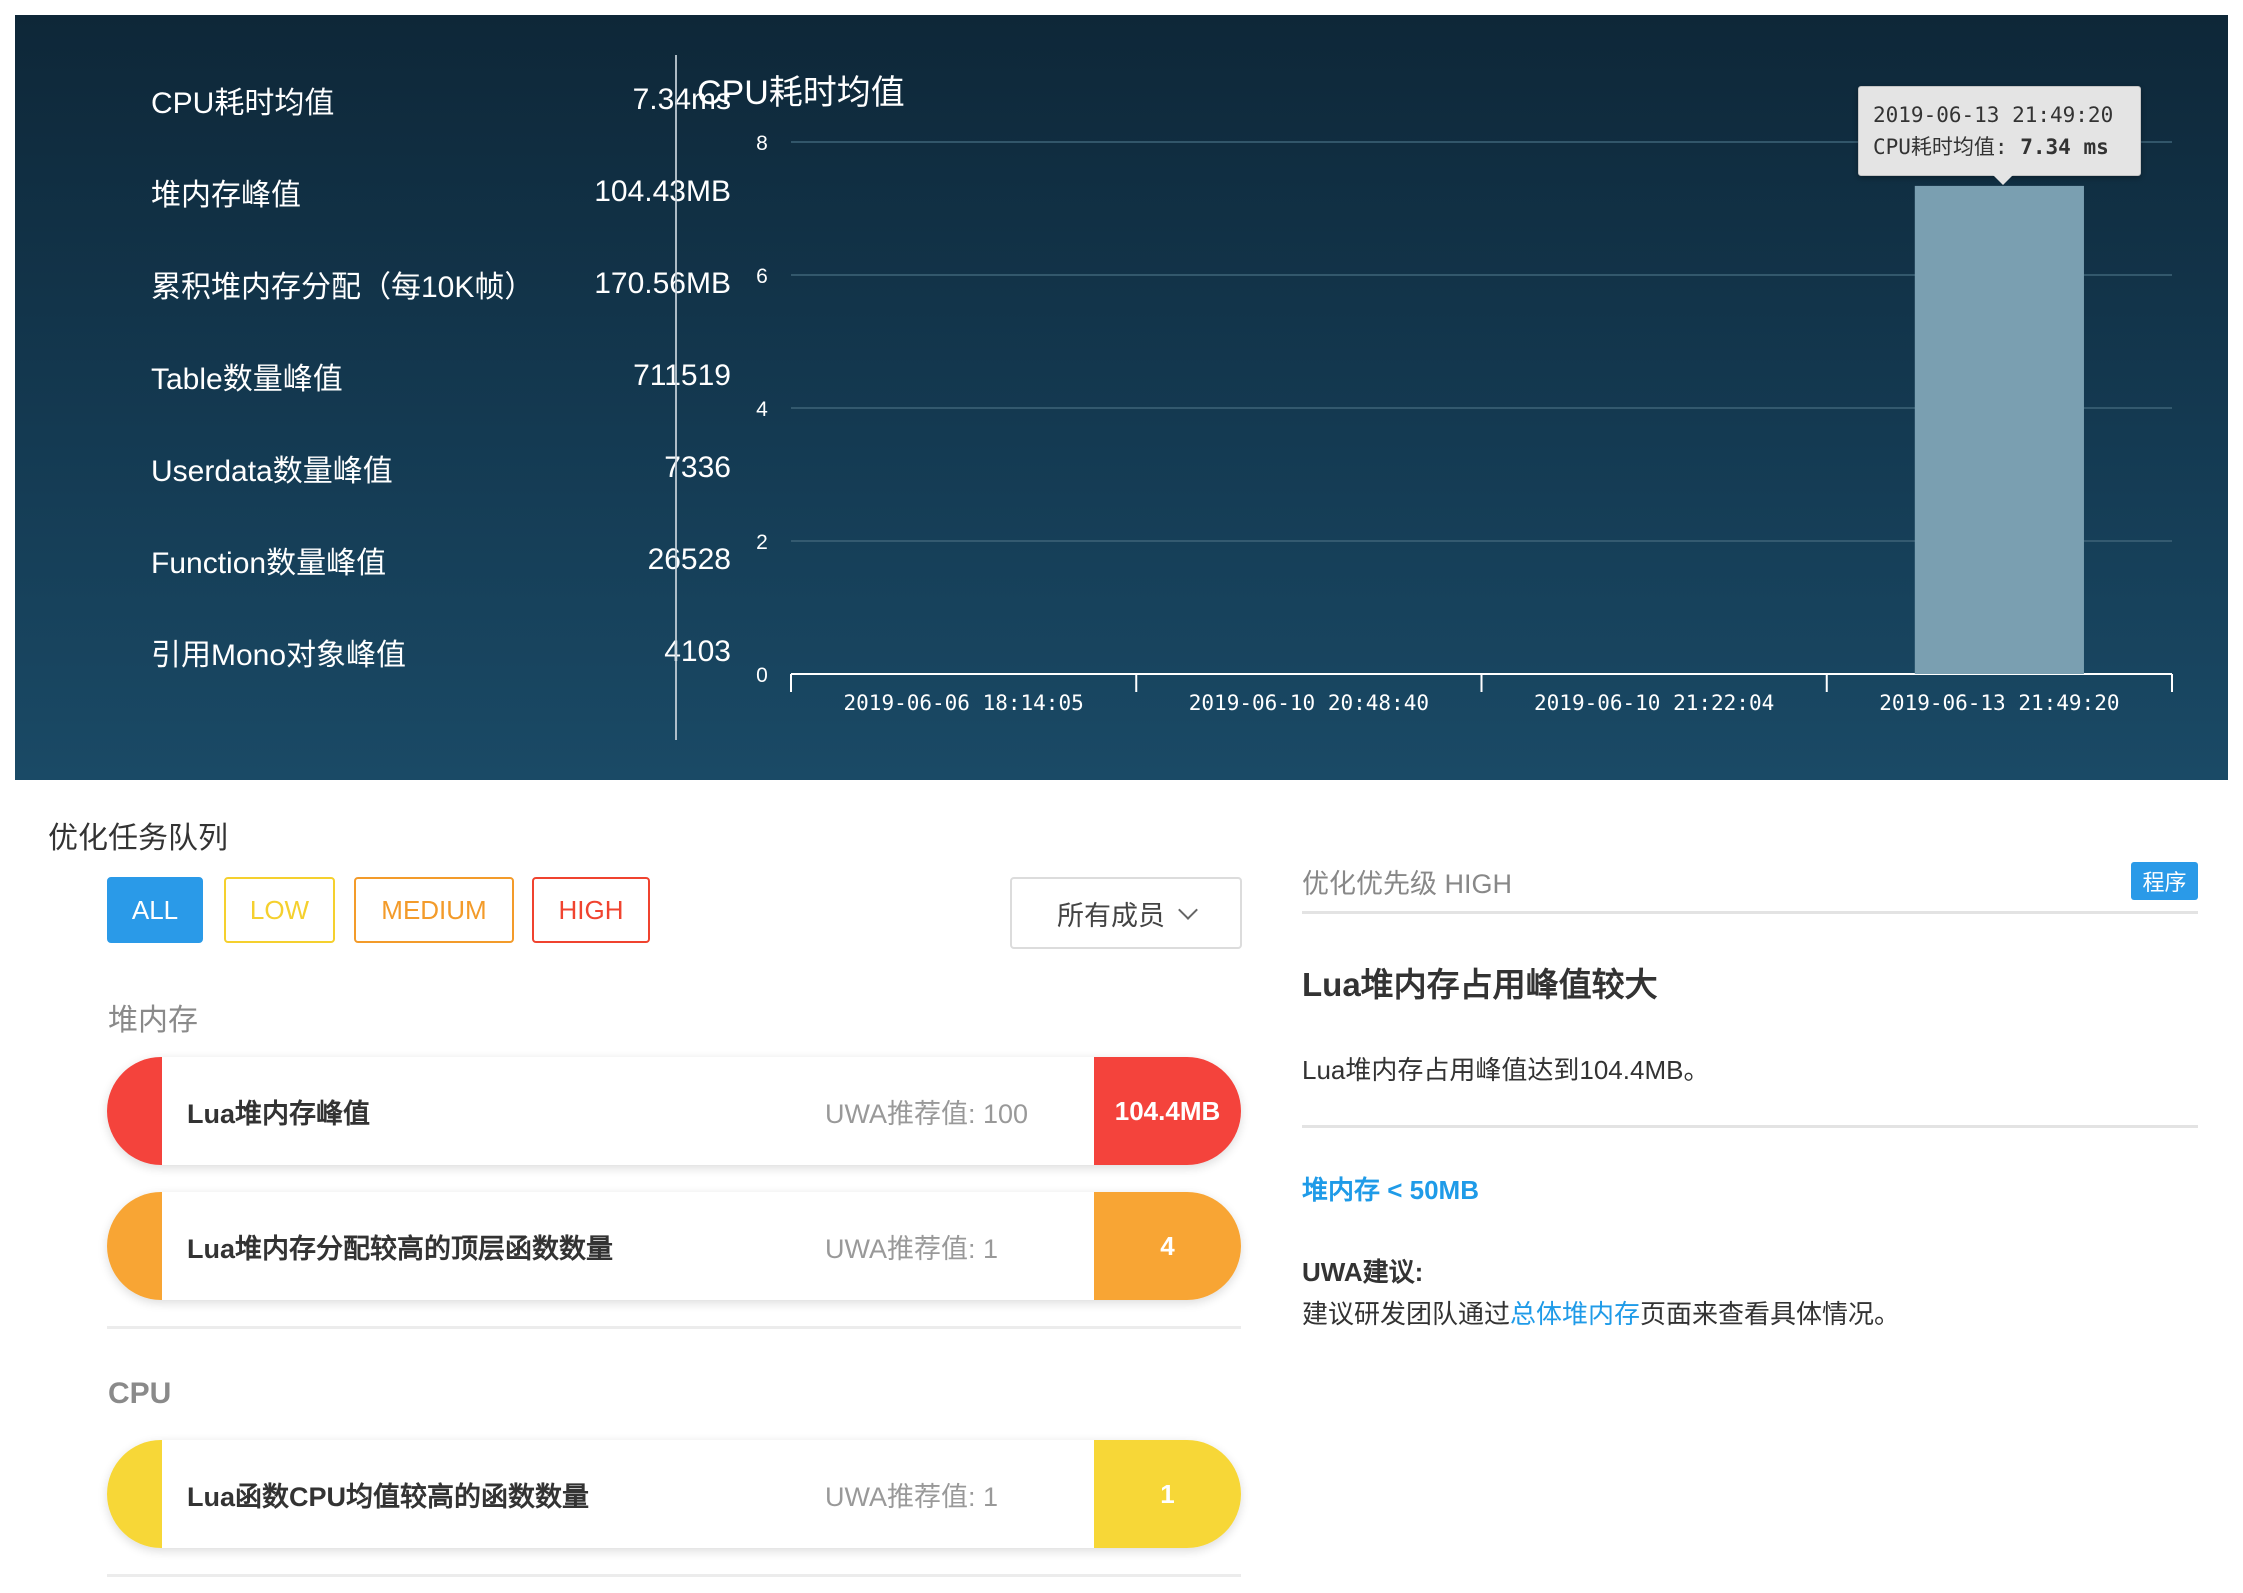 This screenshot has width=2243, height=1593. What do you see at coordinates (1770, 1314) in the screenshot?
I see `advice-suffix: 页面来查看具体情况。` at bounding box center [1770, 1314].